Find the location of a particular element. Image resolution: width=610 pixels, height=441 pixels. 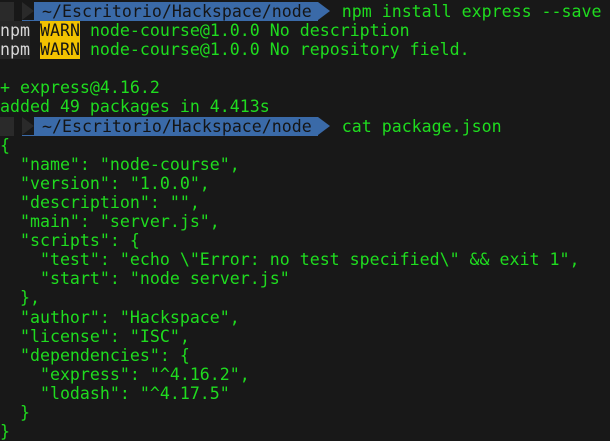

json-line: "main": "server.js", is located at coordinates (110, 222).